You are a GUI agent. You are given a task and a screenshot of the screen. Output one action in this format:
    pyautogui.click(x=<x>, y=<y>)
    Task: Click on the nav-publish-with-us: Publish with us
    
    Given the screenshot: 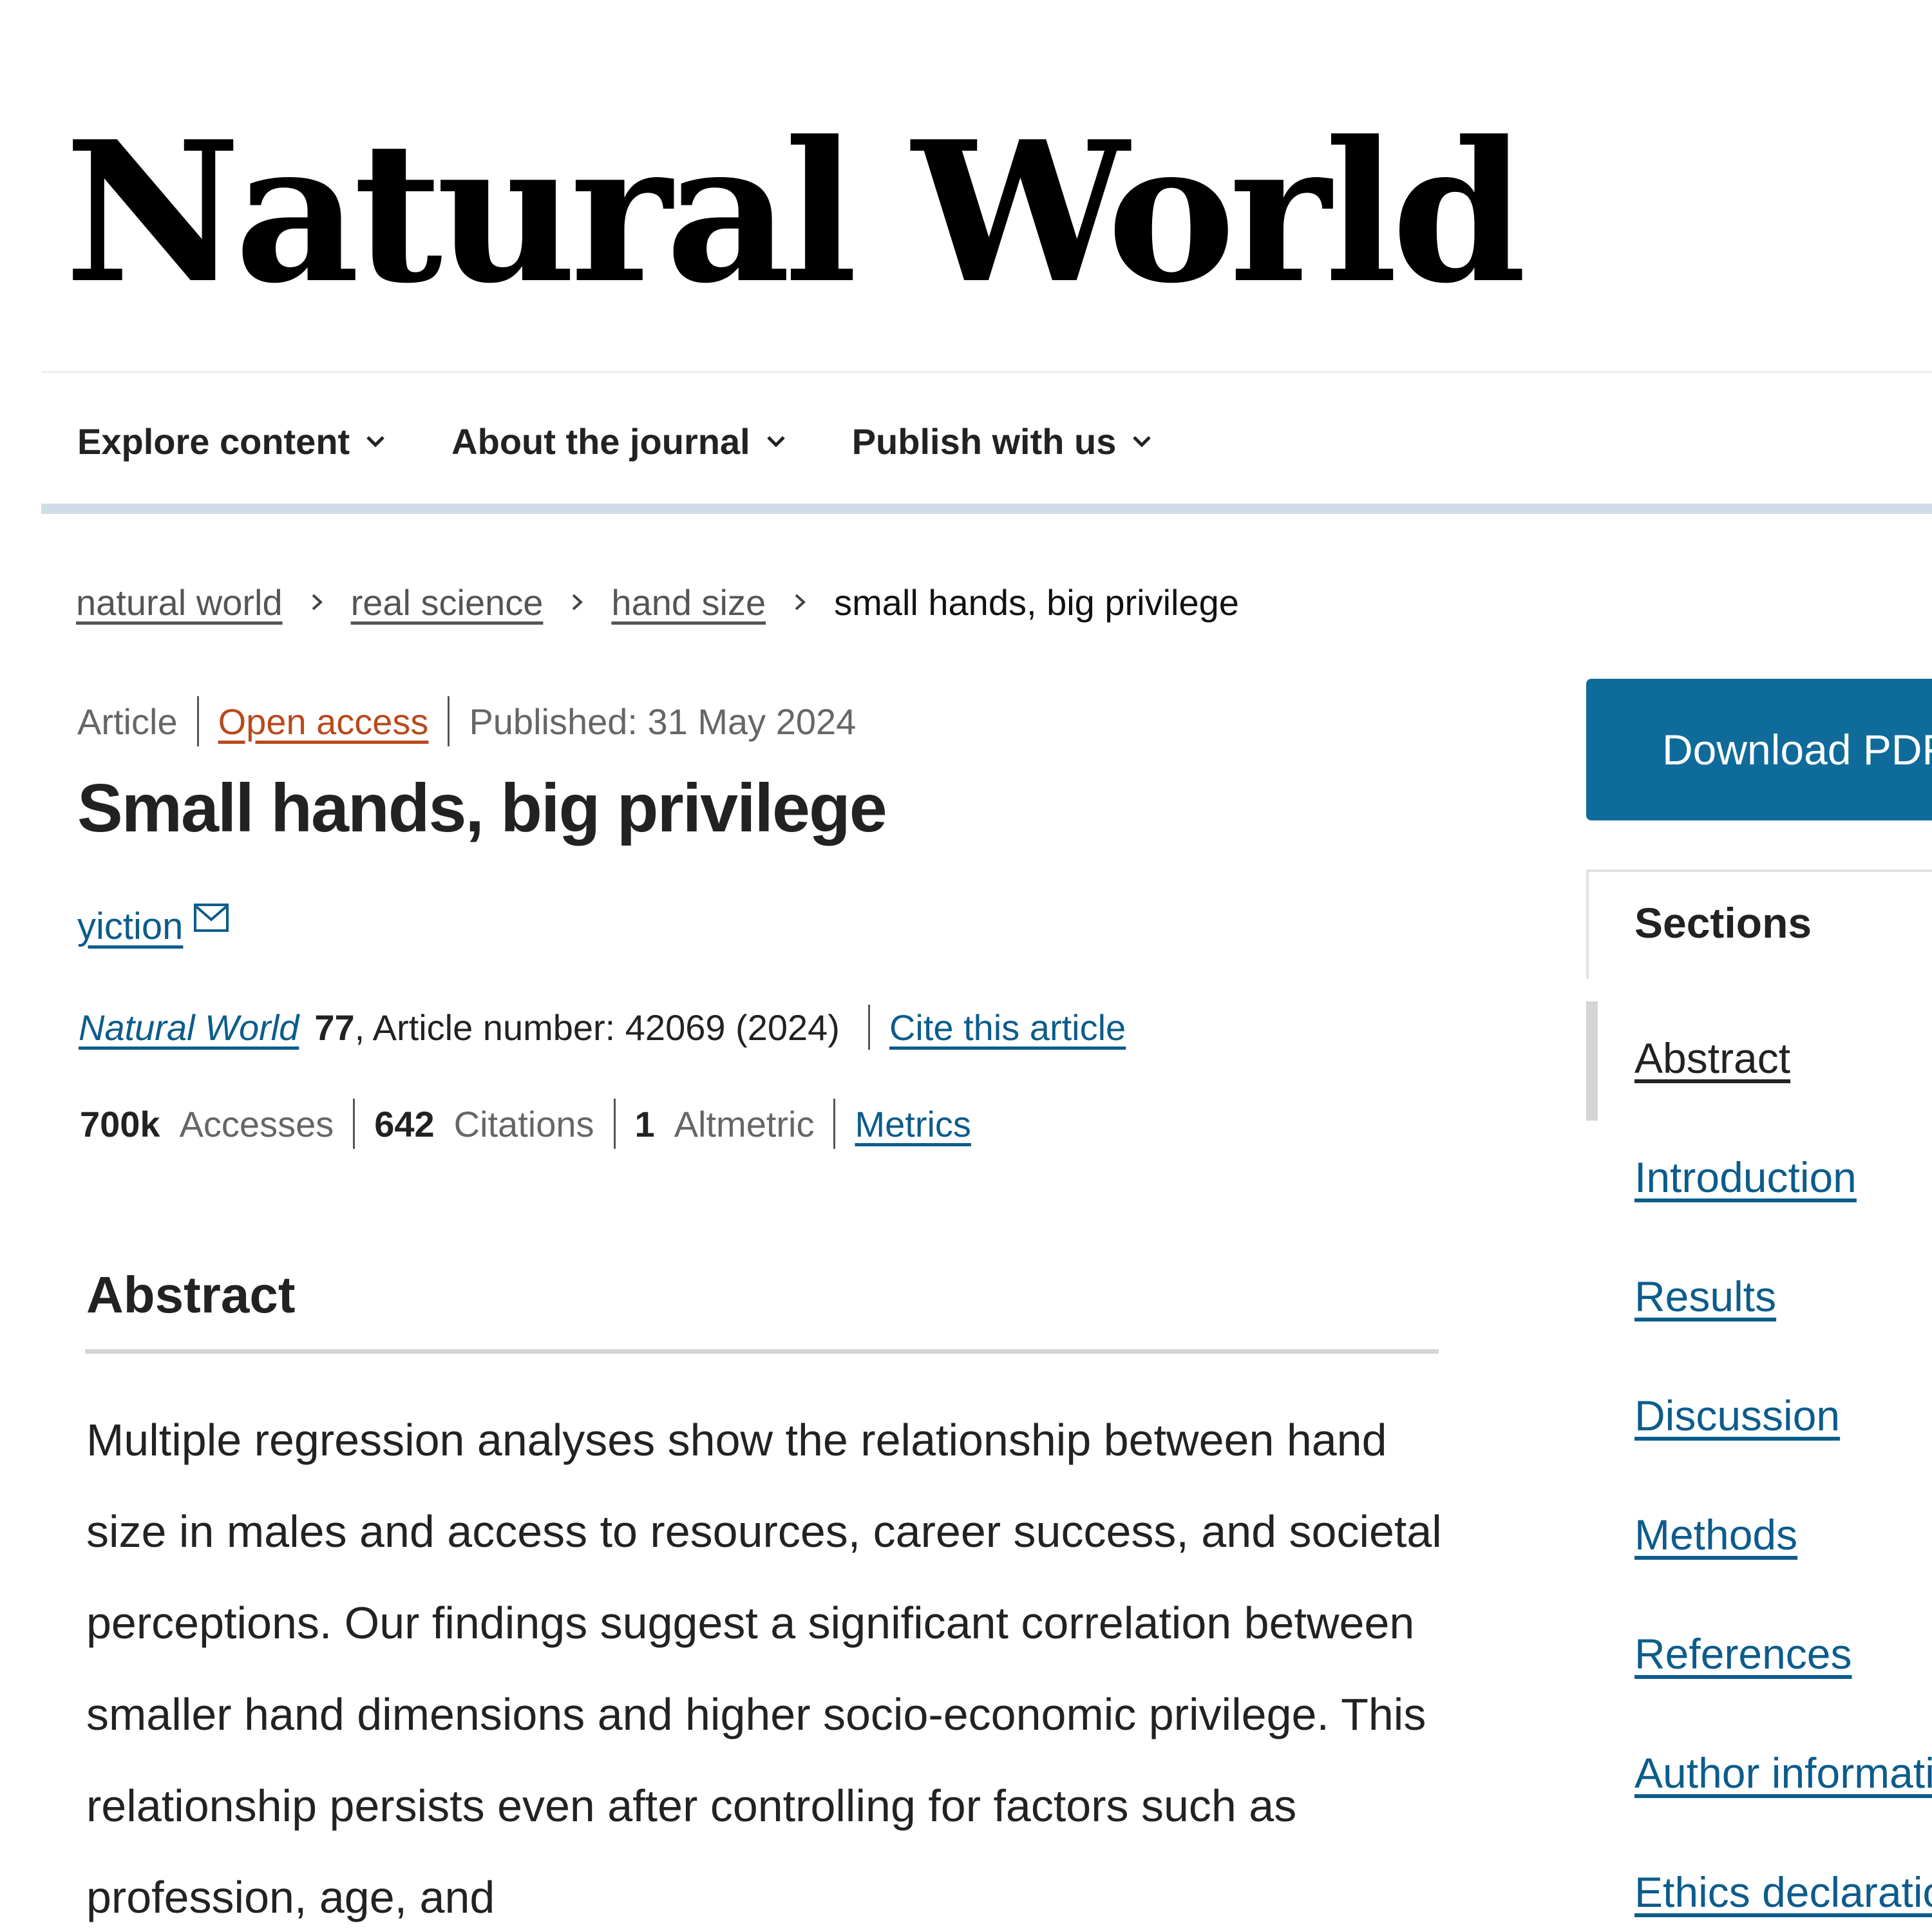 What is the action you would take?
    pyautogui.click(x=1003, y=442)
    